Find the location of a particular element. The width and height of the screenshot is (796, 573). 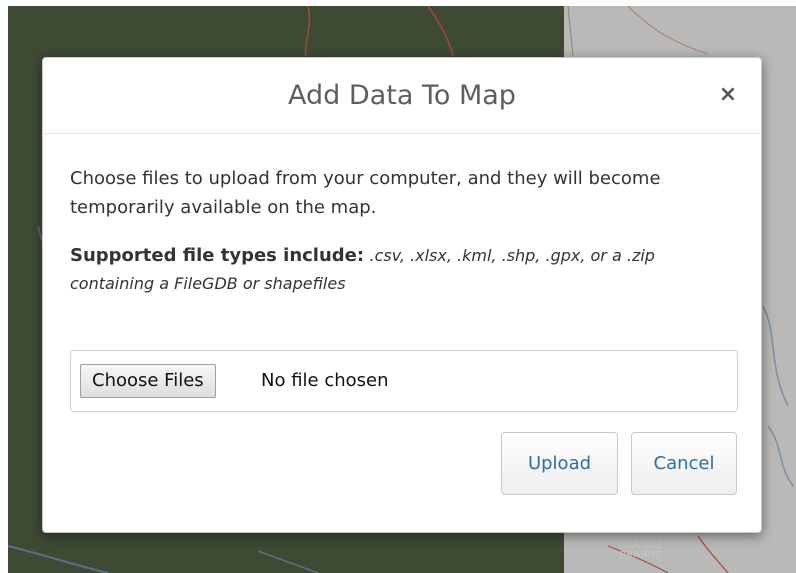

upload-button: Upload is located at coordinates (559, 463).